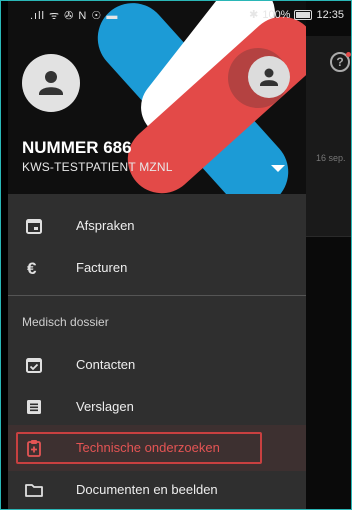 This screenshot has height=510, width=352. Describe the element at coordinates (34, 448) in the screenshot. I see `clipboard-plus-icon` at that location.